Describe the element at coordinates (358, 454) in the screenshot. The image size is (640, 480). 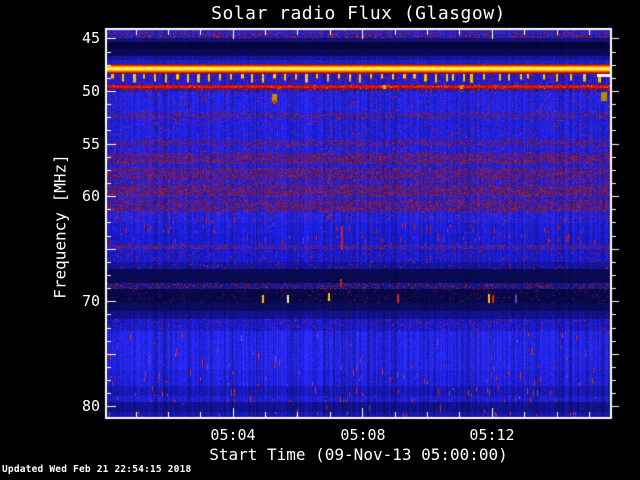
I see `x-axis-title: Start Time (09-Nov-13 05:00:00)` at that location.